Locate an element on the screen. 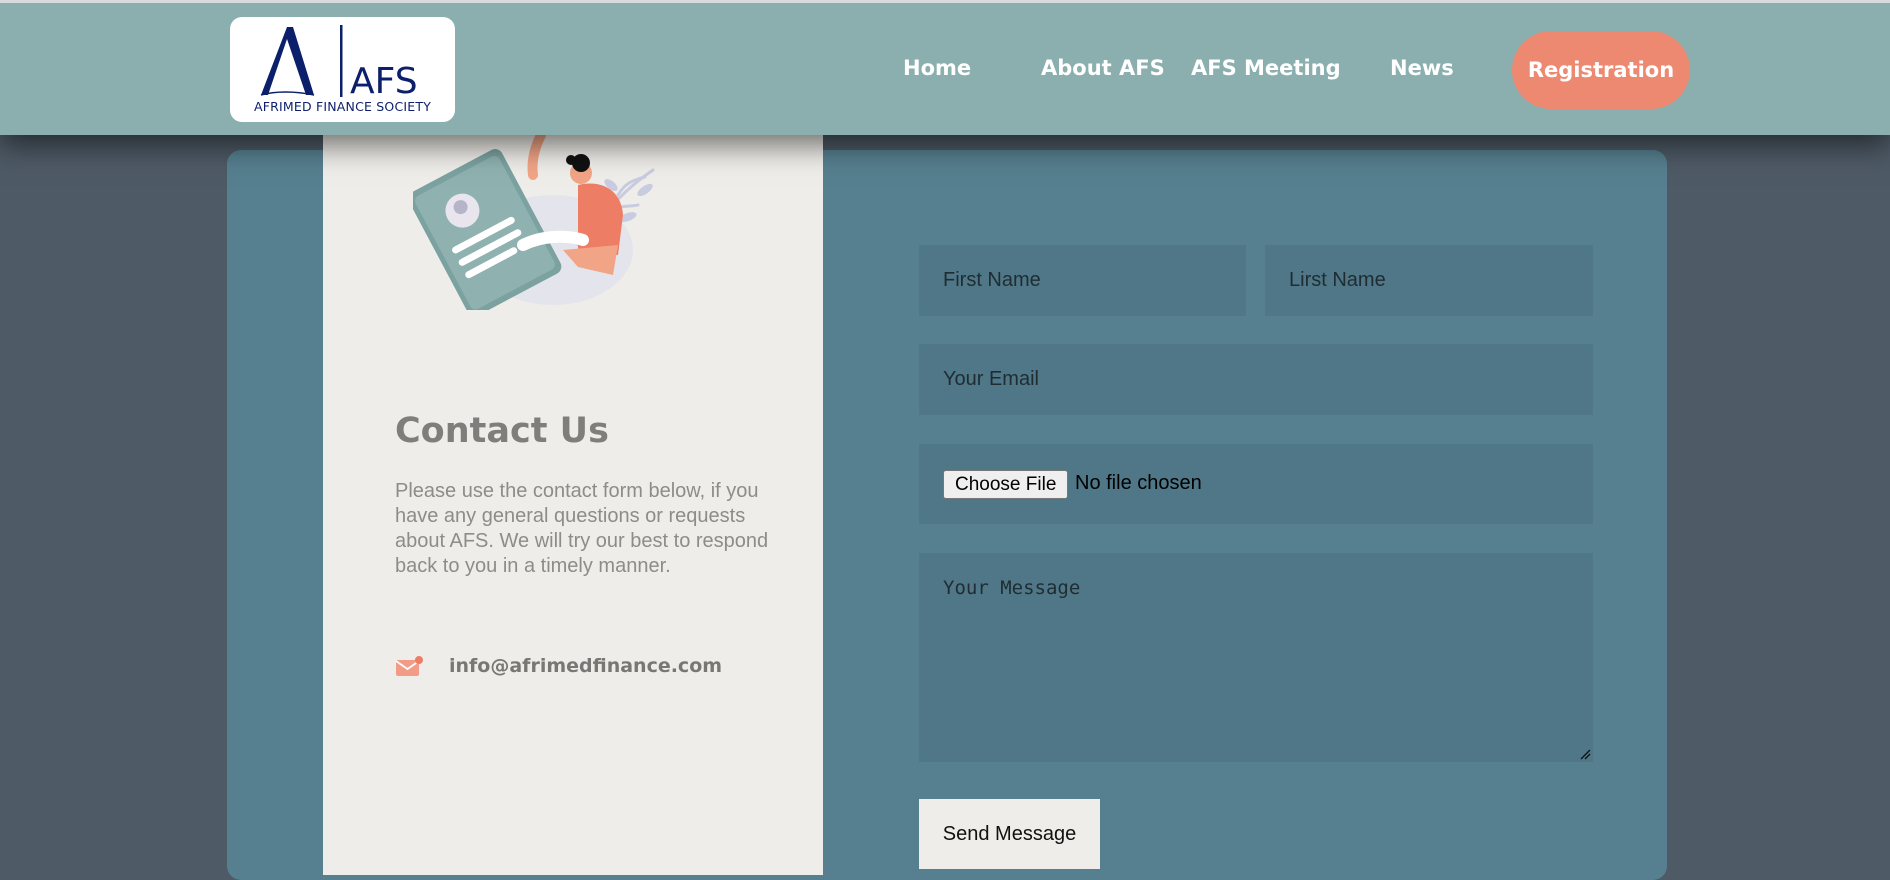  file-upload-field: Choose File No file chosen is located at coordinates (1256, 484).